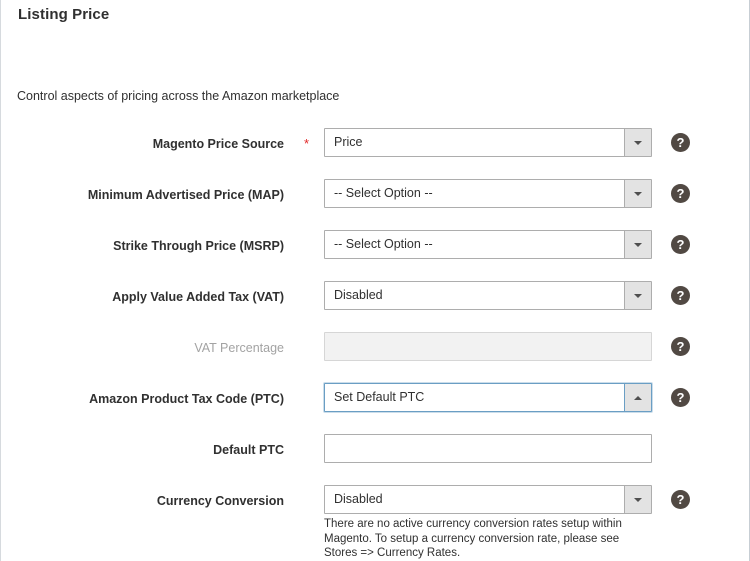 The width and height of the screenshot is (750, 561). I want to click on select-value-magento-price-source: Price, so click(348, 142).